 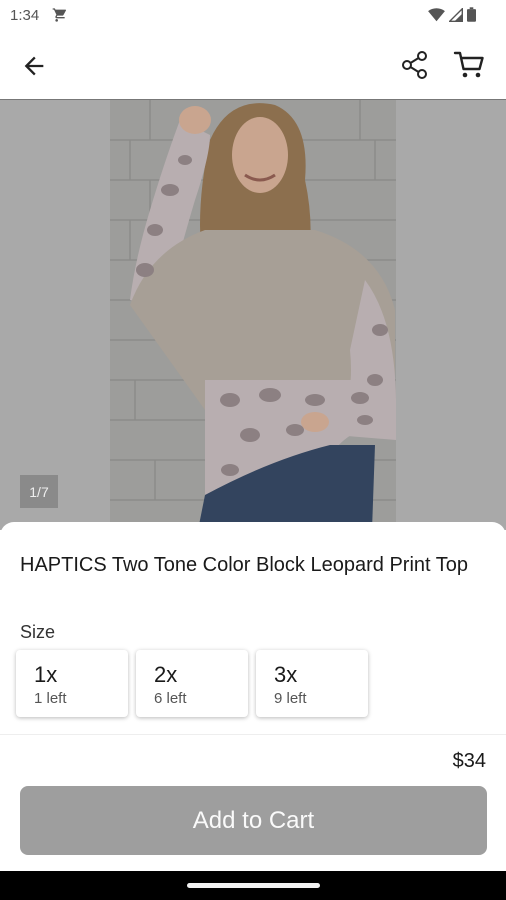 I want to click on wifi-icon, so click(x=436, y=17).